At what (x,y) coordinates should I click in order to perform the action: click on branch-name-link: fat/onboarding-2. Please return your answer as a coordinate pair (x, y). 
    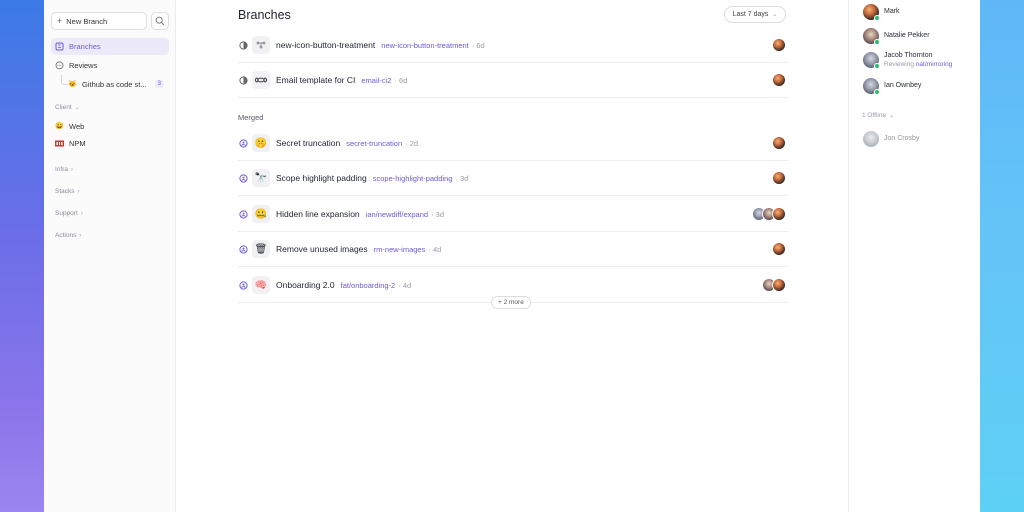
    Looking at the image, I should click on (368, 285).